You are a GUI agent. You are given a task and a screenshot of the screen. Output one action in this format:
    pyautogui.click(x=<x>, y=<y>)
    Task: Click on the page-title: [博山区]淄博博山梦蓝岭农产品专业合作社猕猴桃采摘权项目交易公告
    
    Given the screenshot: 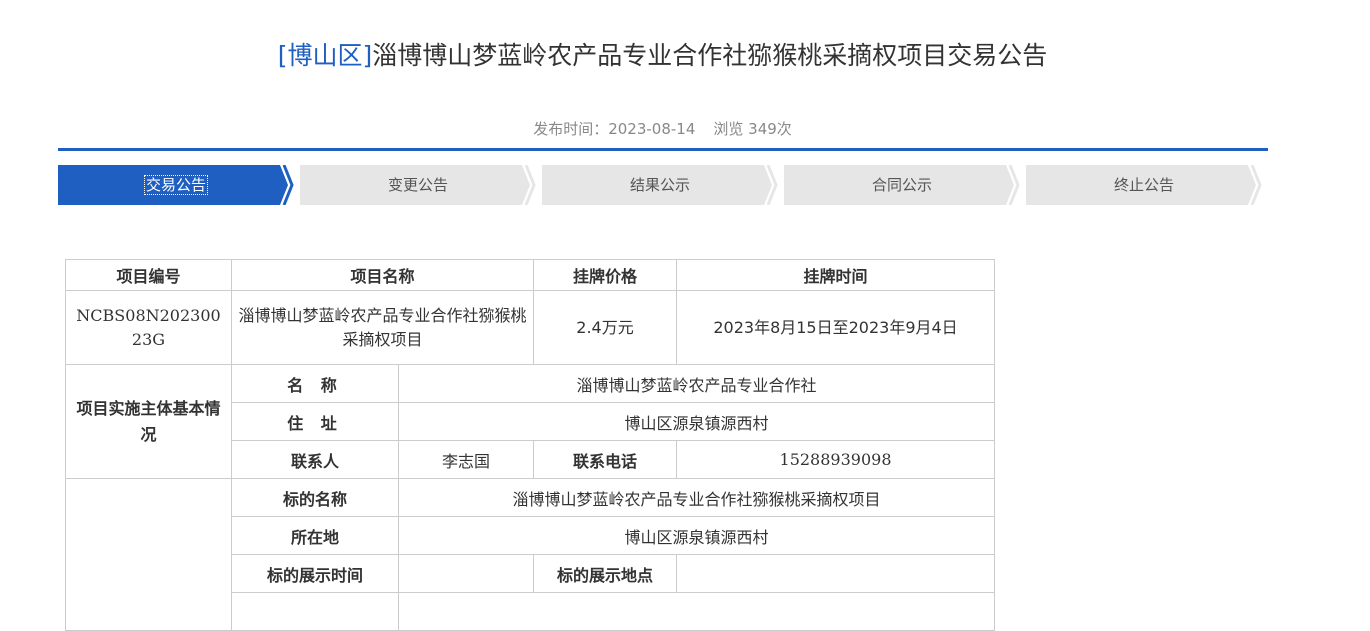 What is the action you would take?
    pyautogui.click(x=662, y=54)
    